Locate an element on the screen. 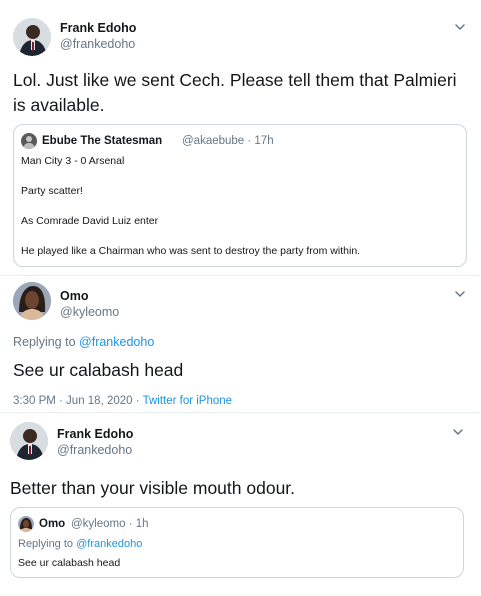 The height and width of the screenshot is (596, 481). quoted-text-line: As Comrade David Luiz enter is located at coordinates (90, 221).